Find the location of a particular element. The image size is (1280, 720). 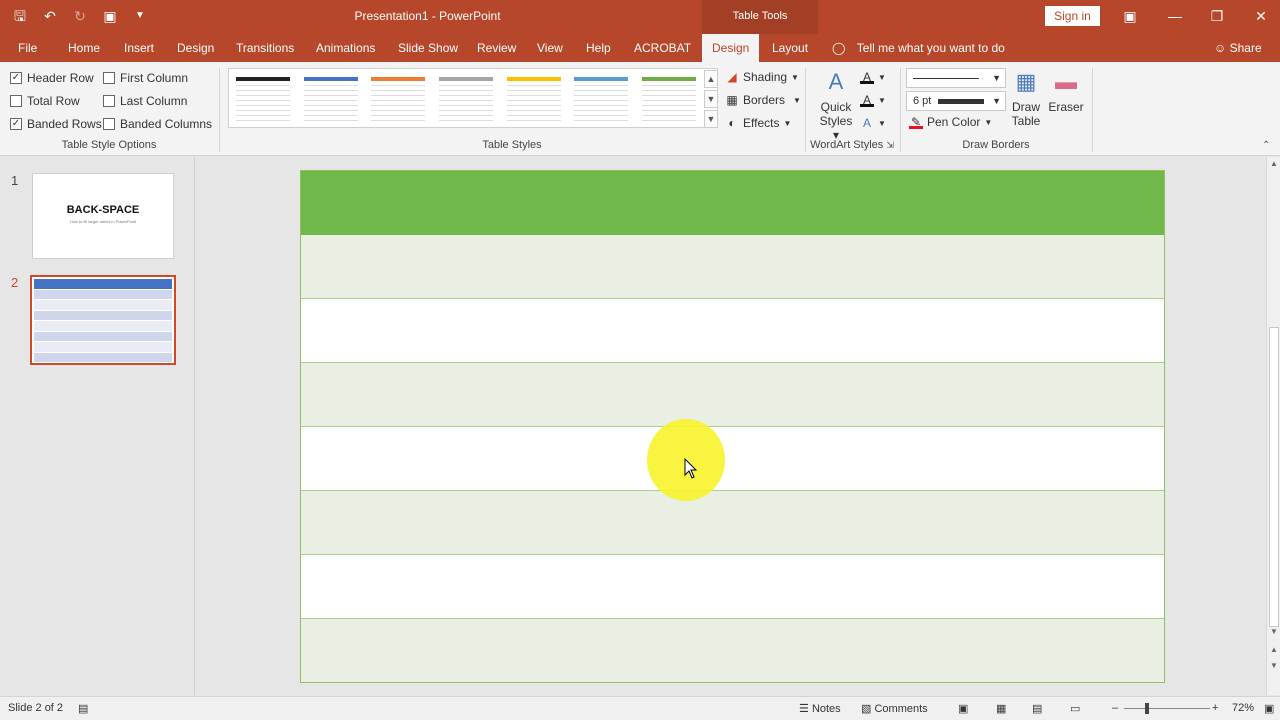

table-style-swatch-light-blue is located at coordinates (601, 99).